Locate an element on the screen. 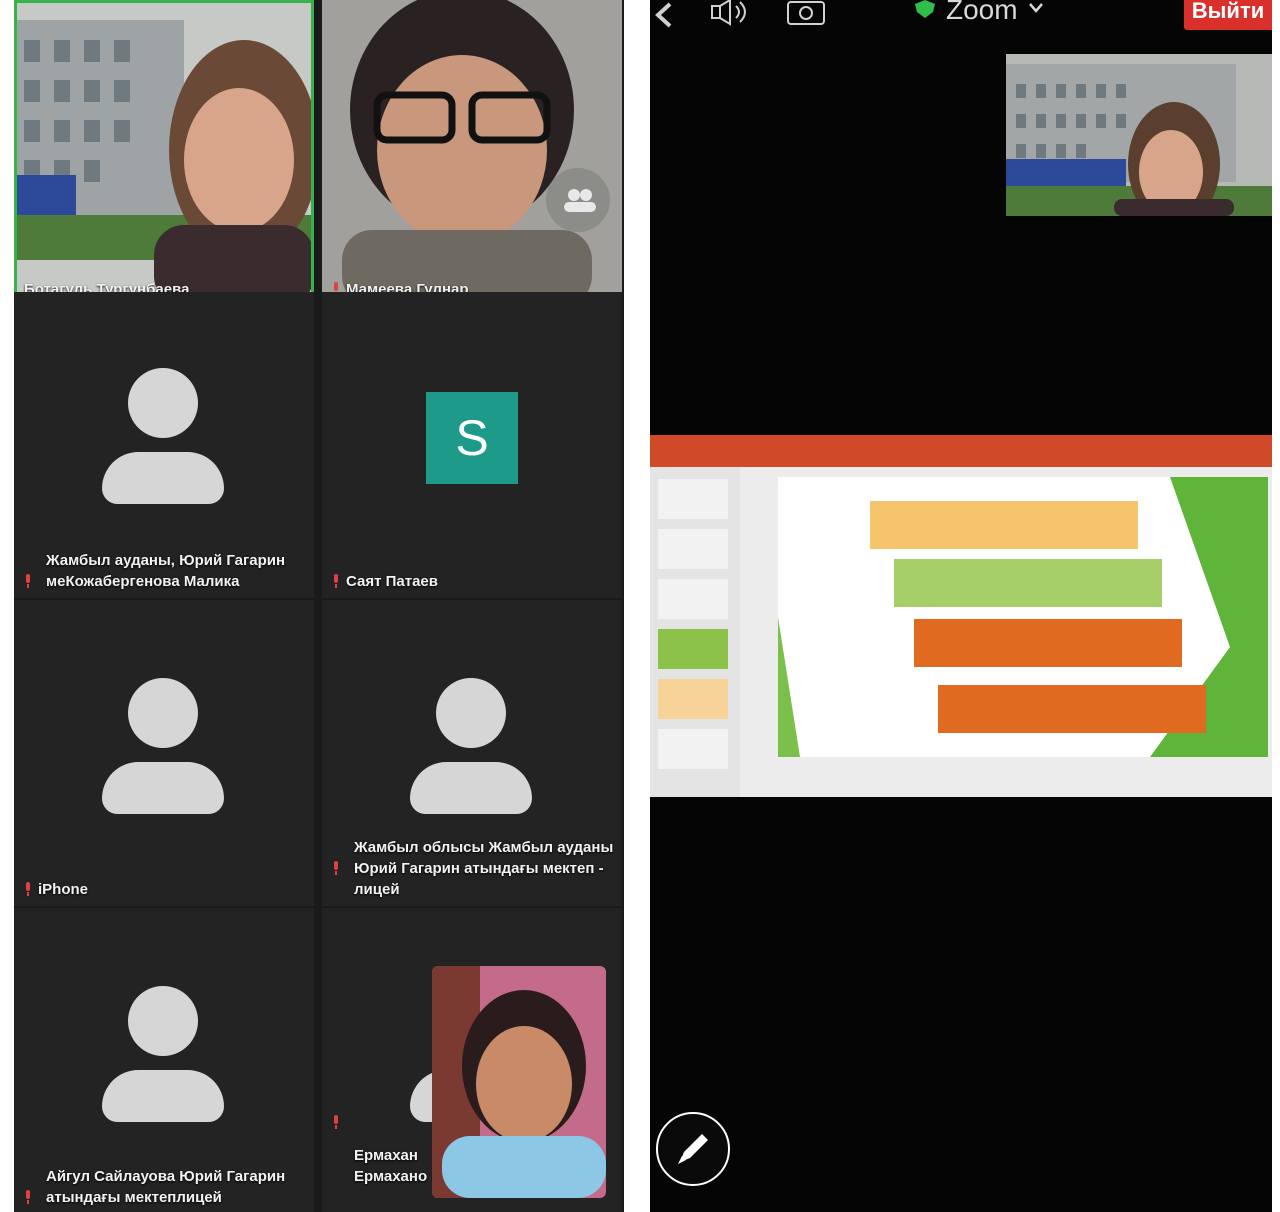  self-video is located at coordinates (519, 1082).